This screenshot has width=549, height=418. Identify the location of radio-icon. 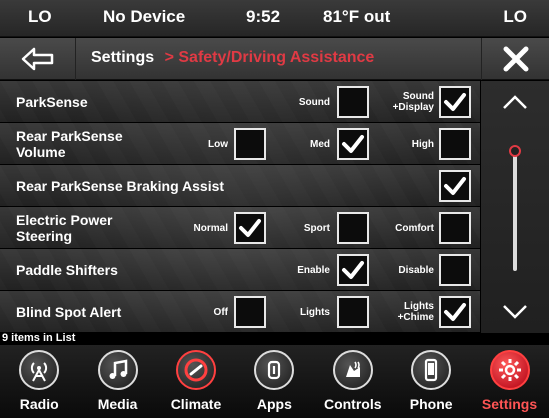
(39, 370).